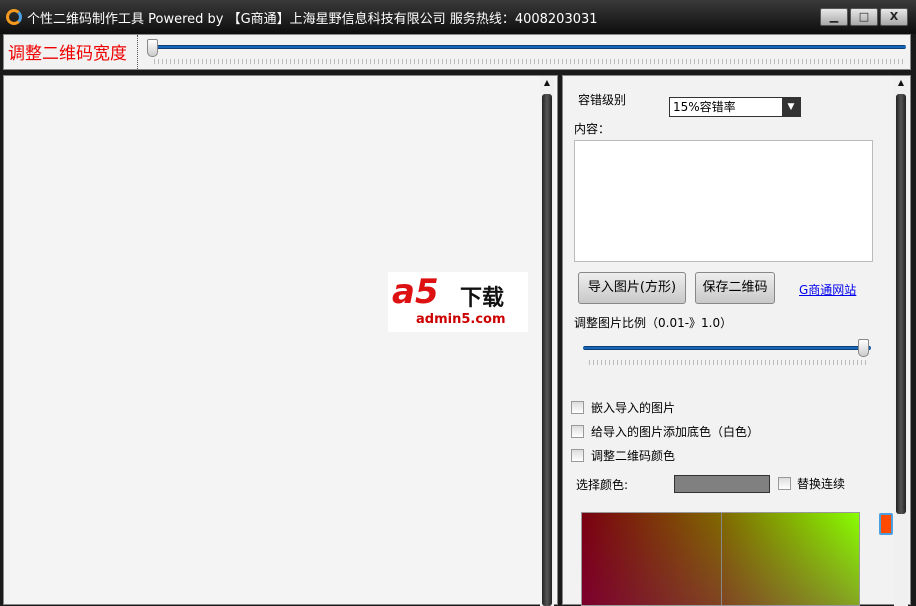 Image resolution: width=916 pixels, height=606 pixels. Describe the element at coordinates (863, 348) in the screenshot. I see `ratio-slider-thumb` at that location.